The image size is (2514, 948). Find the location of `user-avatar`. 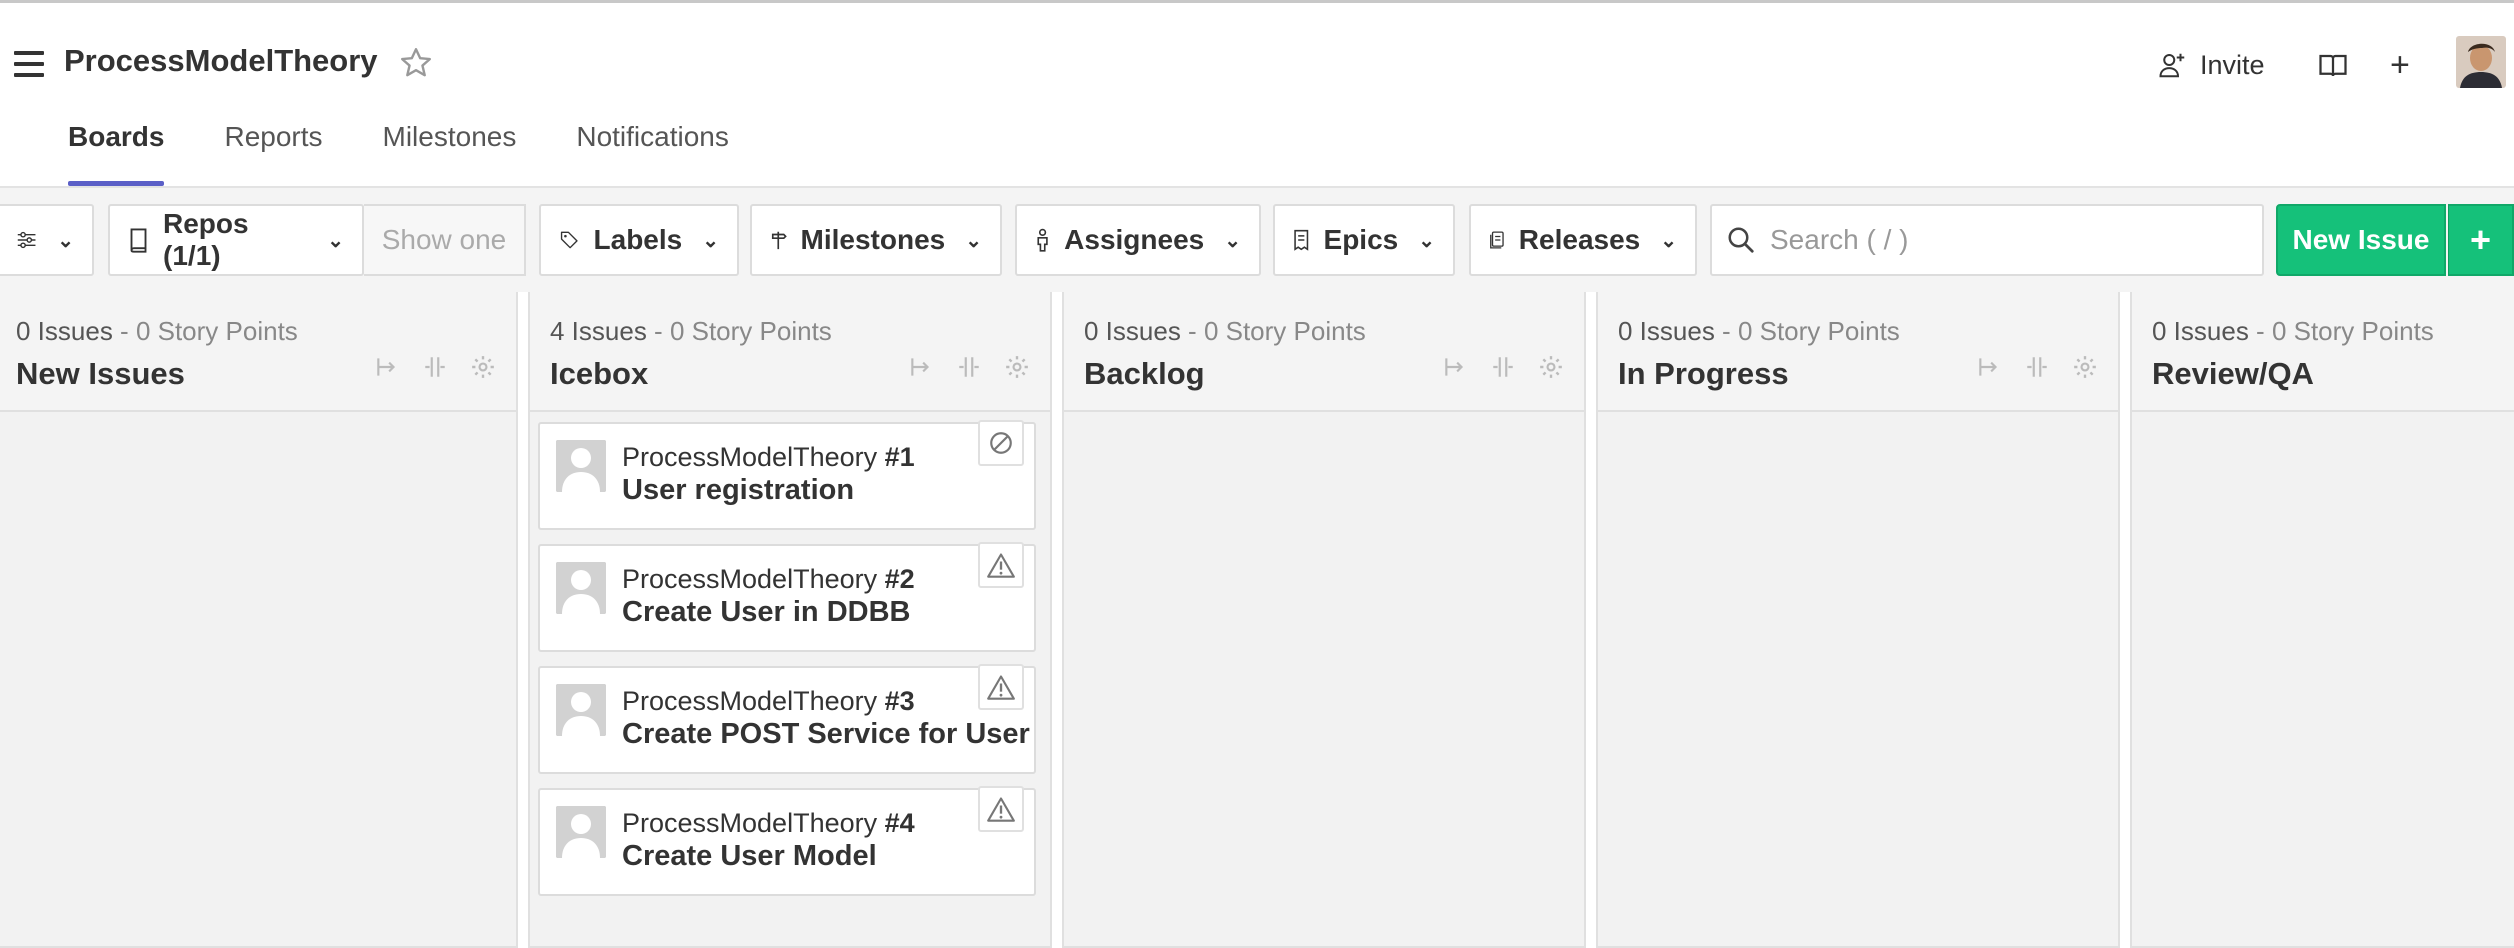

user-avatar is located at coordinates (2481, 62).